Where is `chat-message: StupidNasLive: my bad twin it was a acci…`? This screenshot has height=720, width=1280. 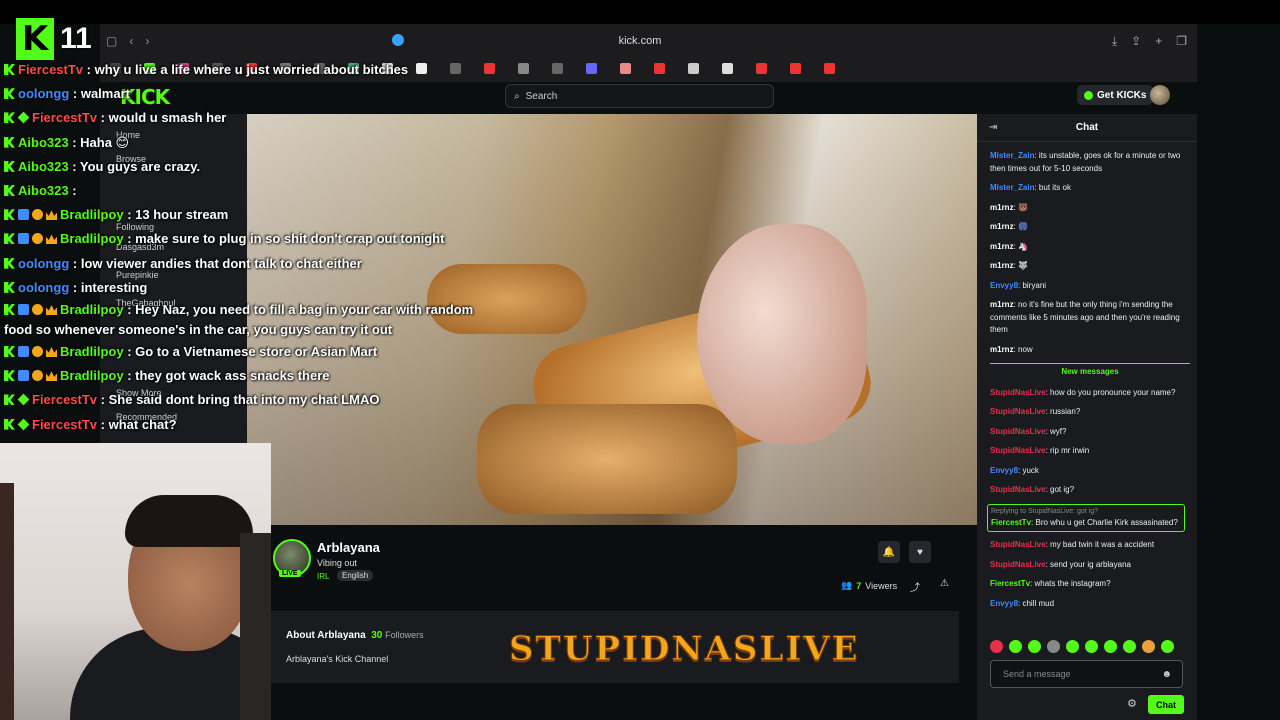 chat-message: StupidNasLive: my bad twin it was a acci… is located at coordinates (1090, 545).